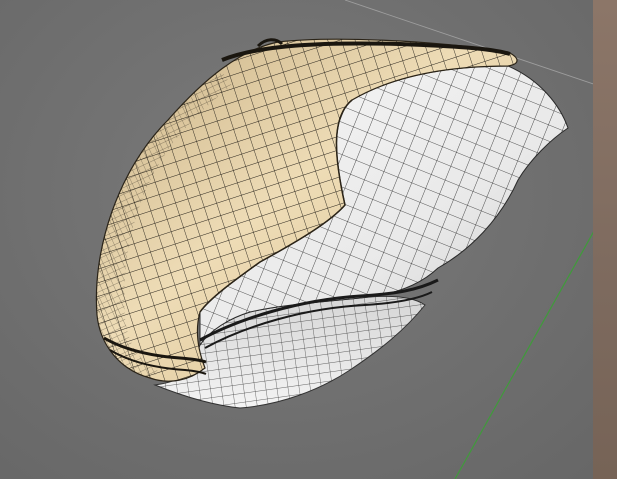 The width and height of the screenshot is (617, 479). I want to click on side-panel-edge, so click(605, 239).